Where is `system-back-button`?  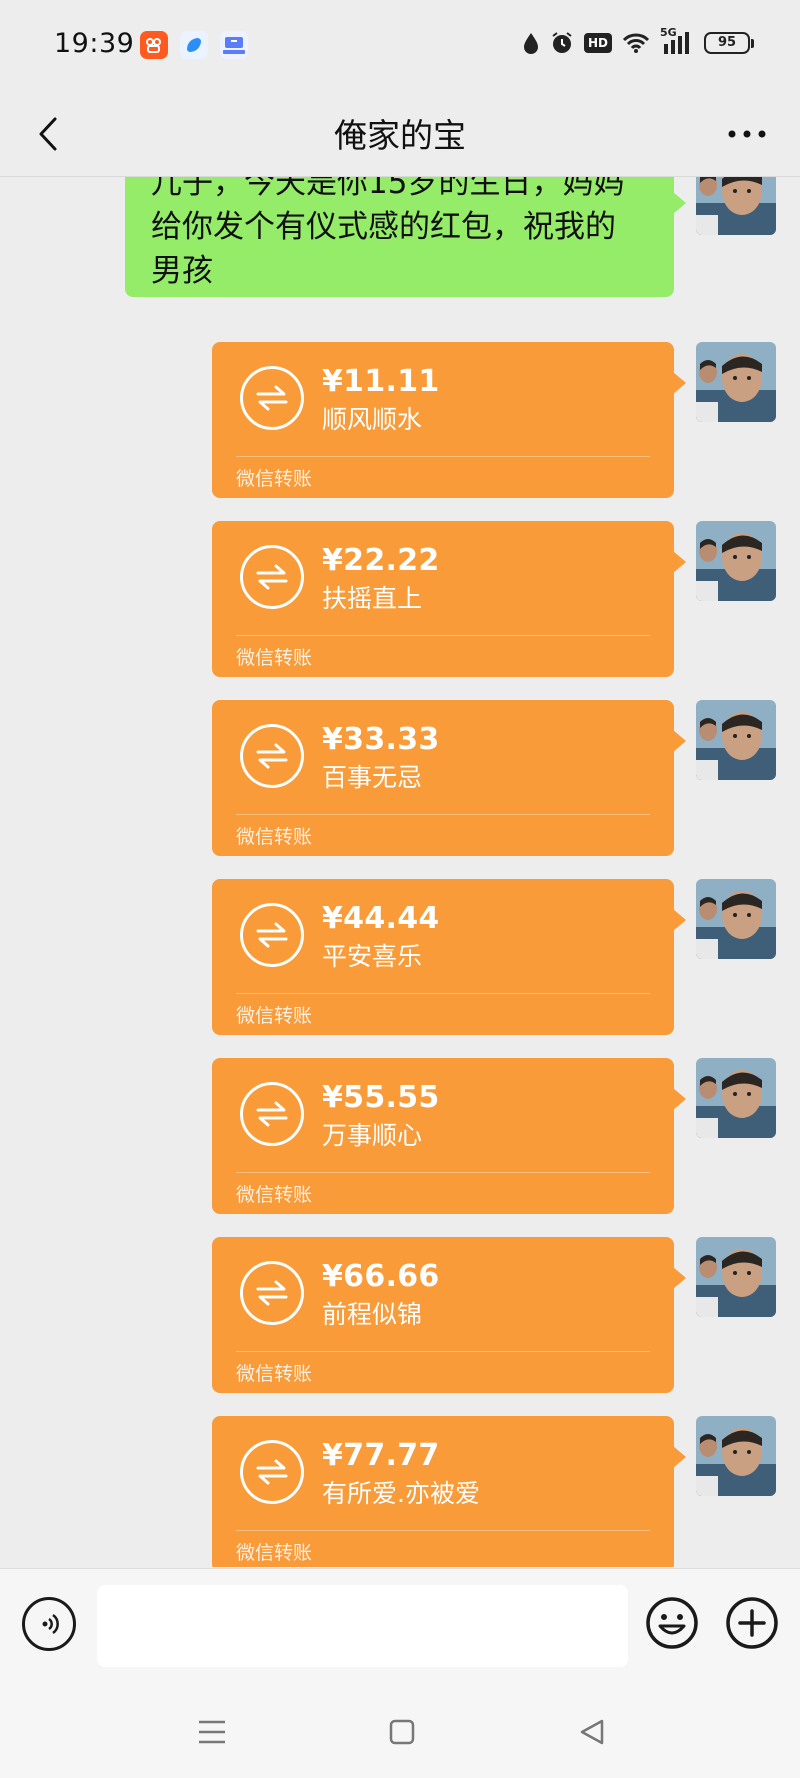
system-back-button is located at coordinates (592, 1732).